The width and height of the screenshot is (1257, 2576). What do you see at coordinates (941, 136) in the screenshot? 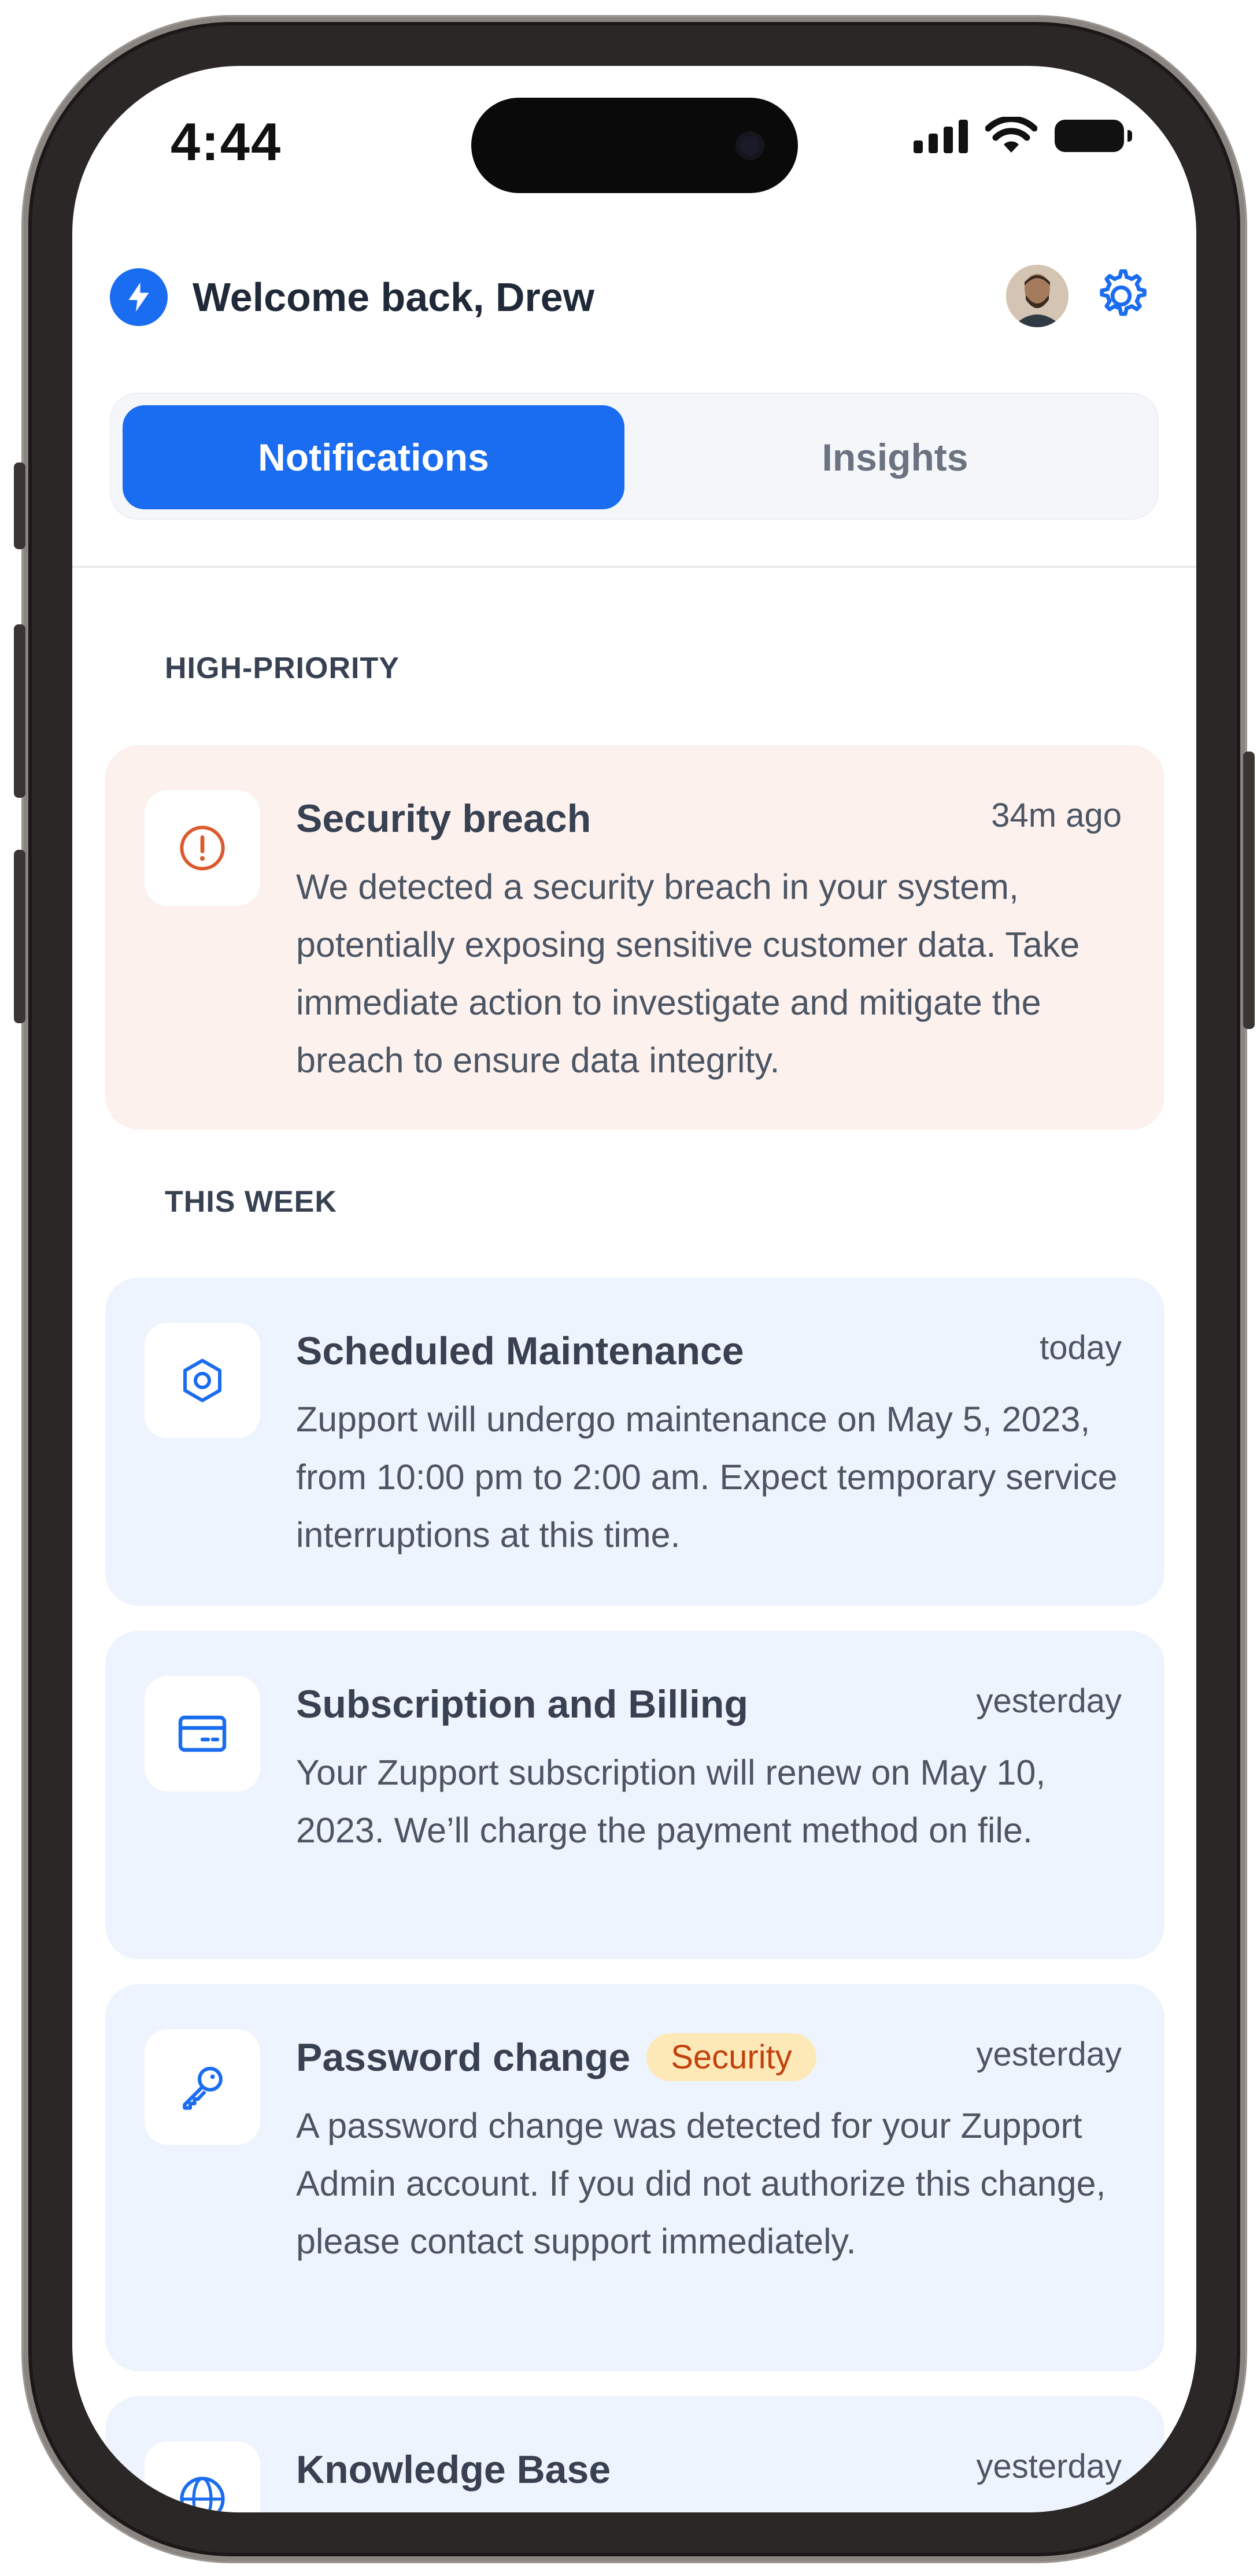
I see `cellular-signal-icon` at bounding box center [941, 136].